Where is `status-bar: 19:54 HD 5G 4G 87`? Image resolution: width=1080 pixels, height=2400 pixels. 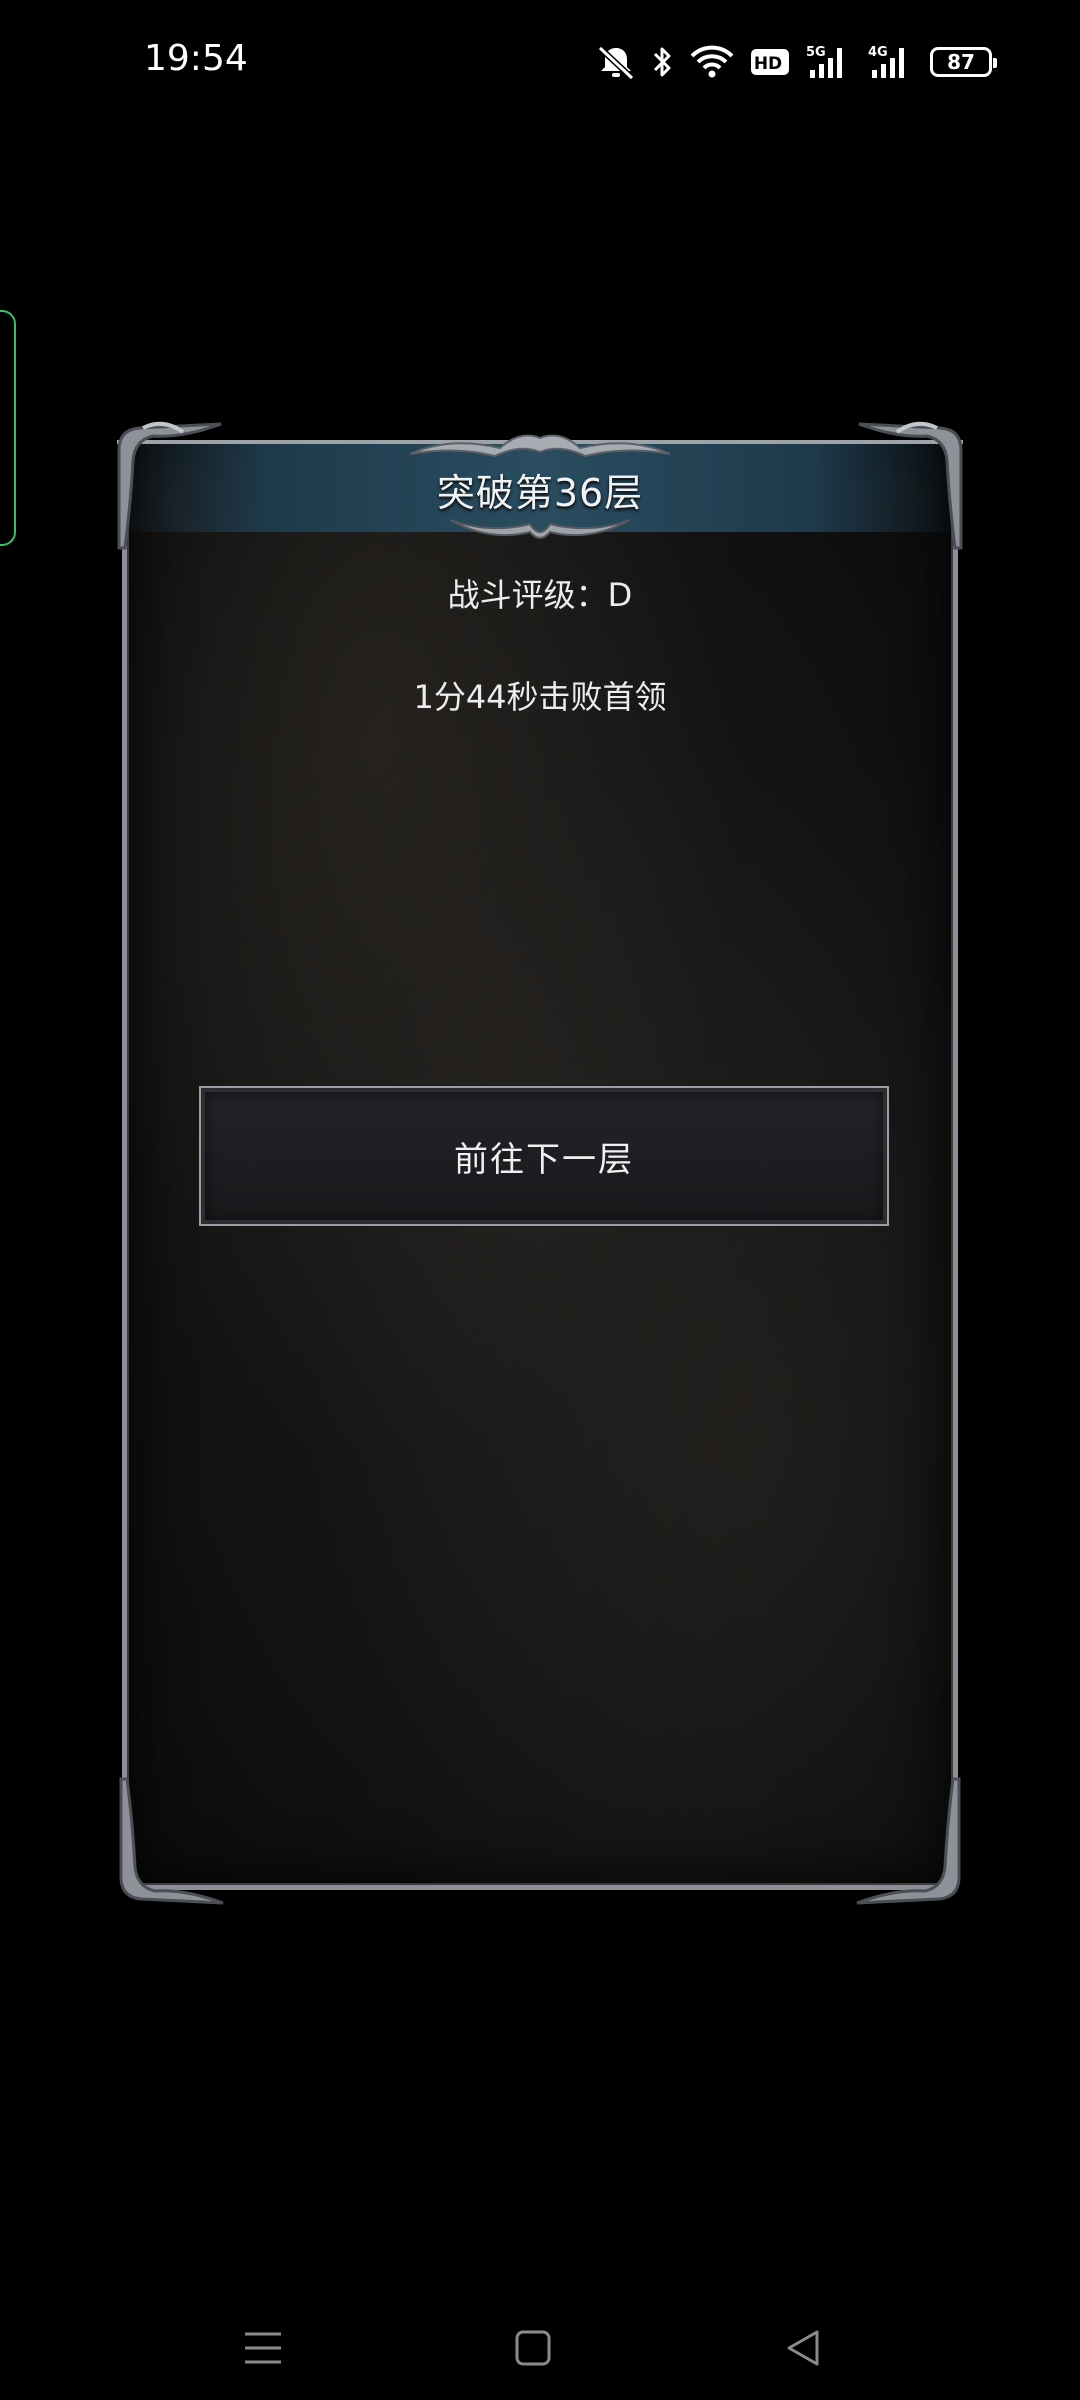
status-bar: 19:54 HD 5G 4G 87 is located at coordinates (540, 60).